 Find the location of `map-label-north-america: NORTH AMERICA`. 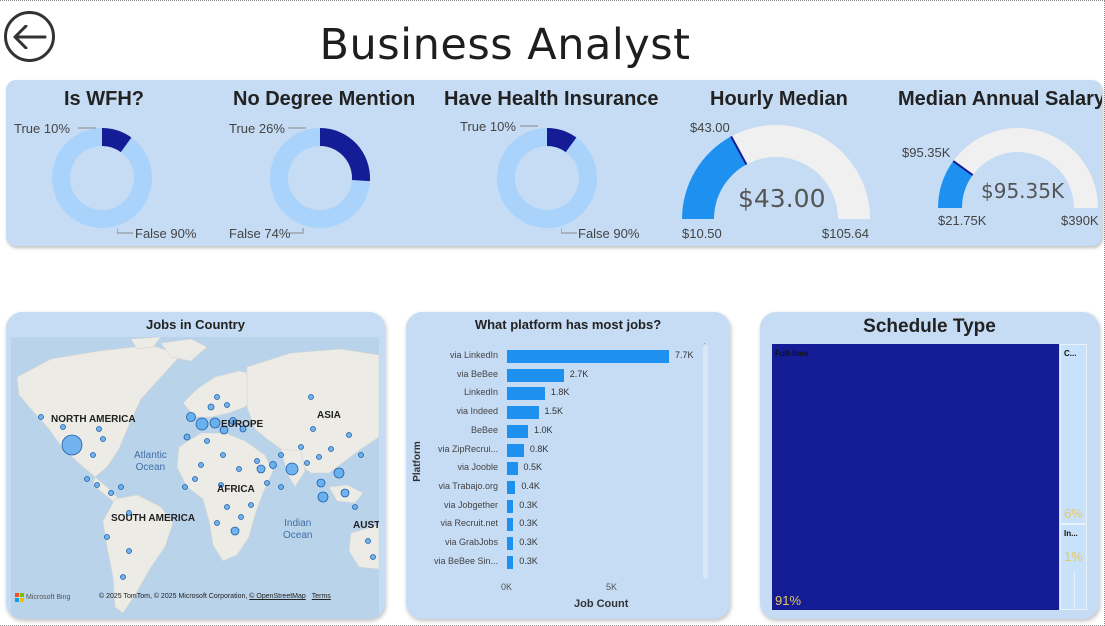

map-label-north-america: NORTH AMERICA is located at coordinates (93, 419).